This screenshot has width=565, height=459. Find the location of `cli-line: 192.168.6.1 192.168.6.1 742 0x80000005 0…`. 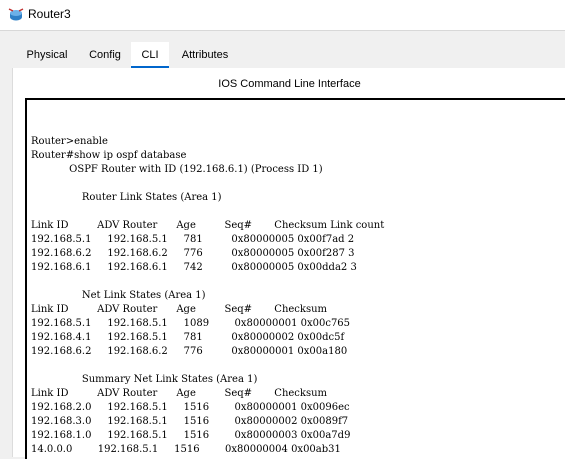

cli-line: 192.168.6.1 192.168.6.1 742 0x80000005 0… is located at coordinates (194, 267).